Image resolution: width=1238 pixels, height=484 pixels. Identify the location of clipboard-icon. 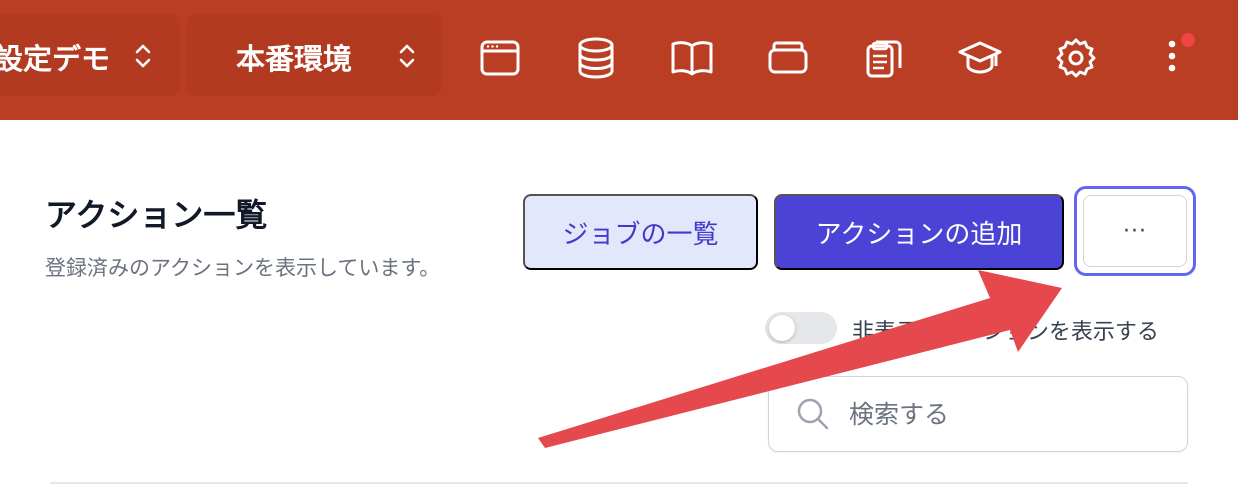
(884, 58).